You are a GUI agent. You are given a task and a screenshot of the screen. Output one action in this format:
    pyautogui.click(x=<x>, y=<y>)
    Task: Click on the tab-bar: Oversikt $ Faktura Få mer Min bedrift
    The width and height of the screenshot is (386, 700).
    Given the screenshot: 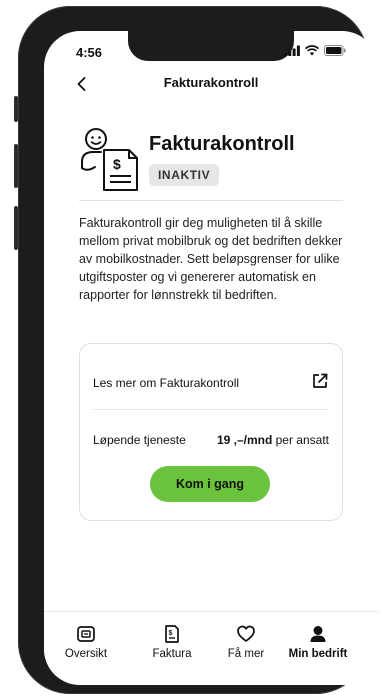 What is the action you would take?
    pyautogui.click(x=211, y=648)
    